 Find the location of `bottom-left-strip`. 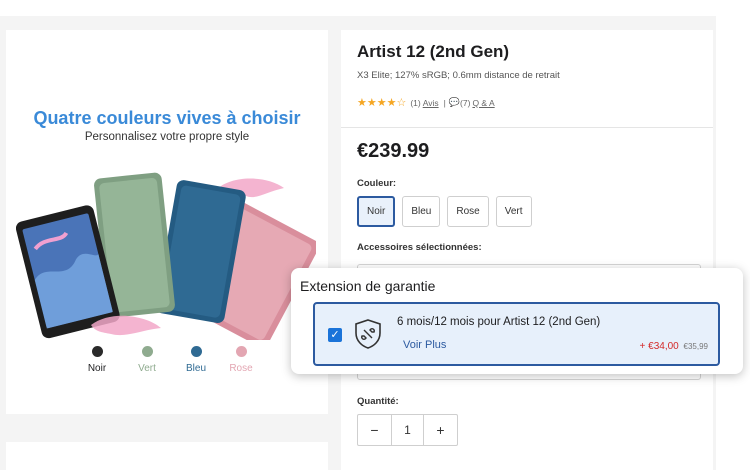

bottom-left-strip is located at coordinates (167, 456).